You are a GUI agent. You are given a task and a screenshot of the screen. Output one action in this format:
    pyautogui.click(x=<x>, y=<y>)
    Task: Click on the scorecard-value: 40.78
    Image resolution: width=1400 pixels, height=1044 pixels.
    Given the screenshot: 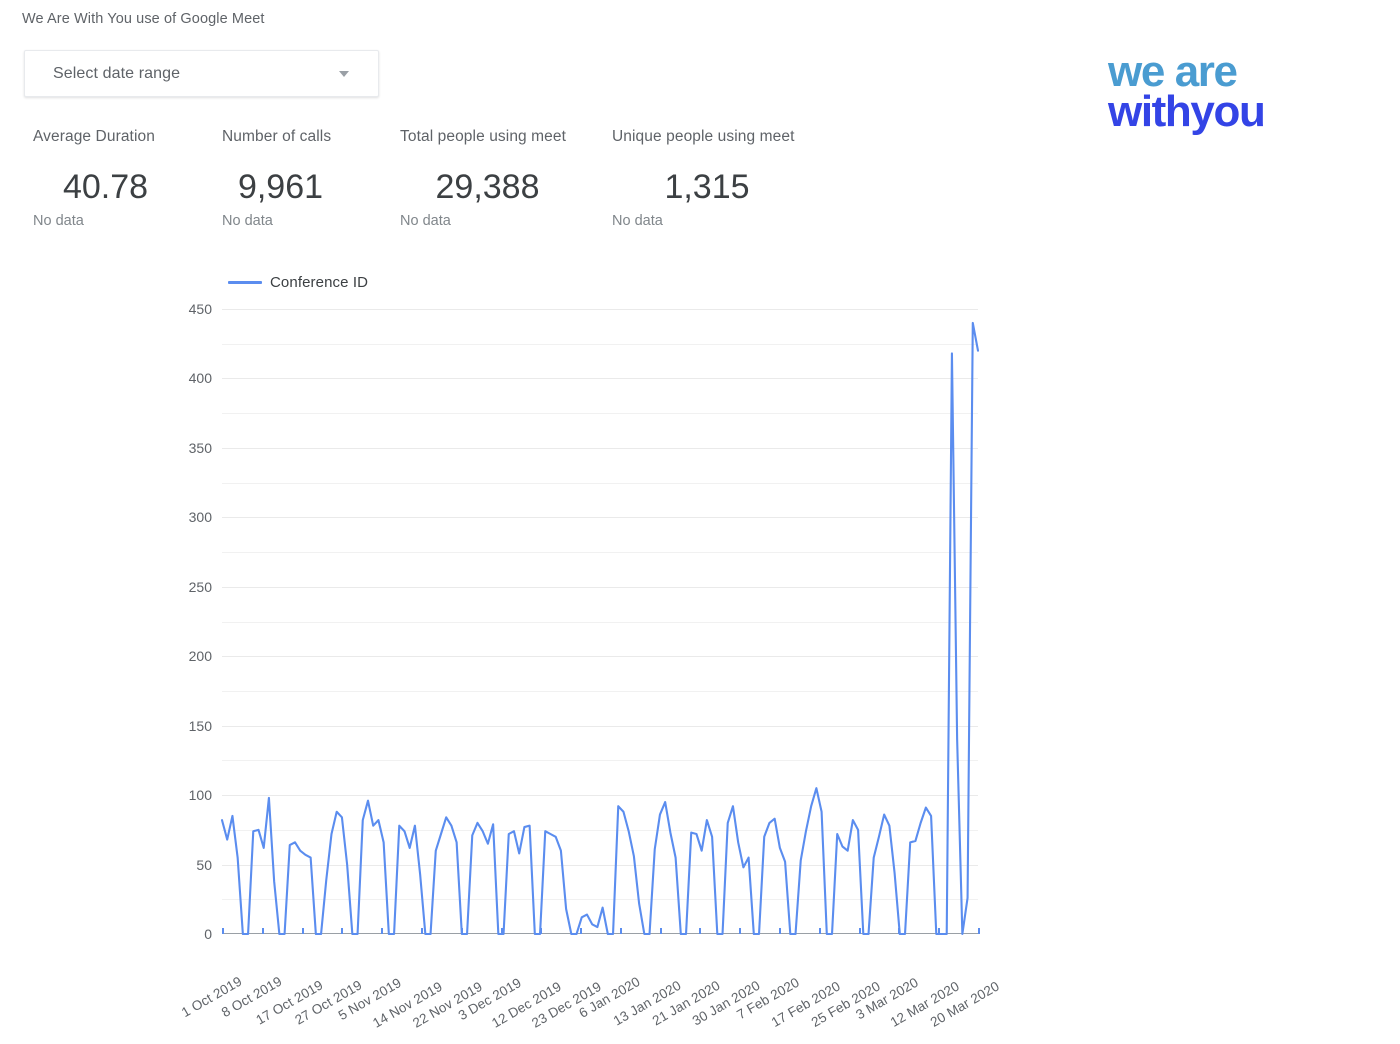 What is the action you would take?
    pyautogui.click(x=105, y=187)
    